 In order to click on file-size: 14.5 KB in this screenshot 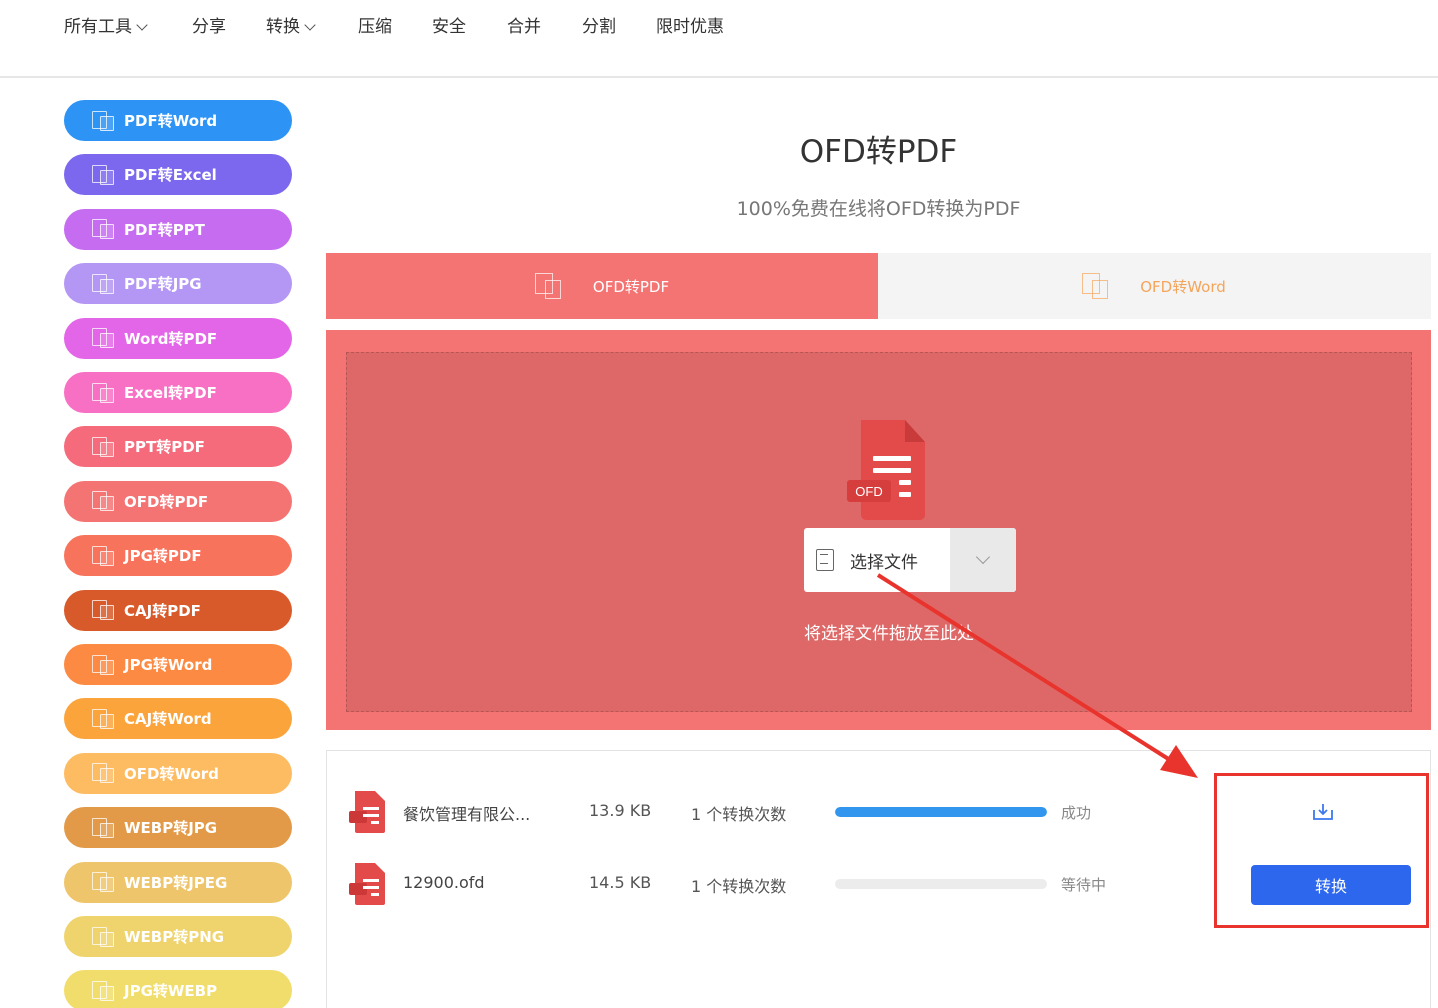, I will do `click(620, 882)`.